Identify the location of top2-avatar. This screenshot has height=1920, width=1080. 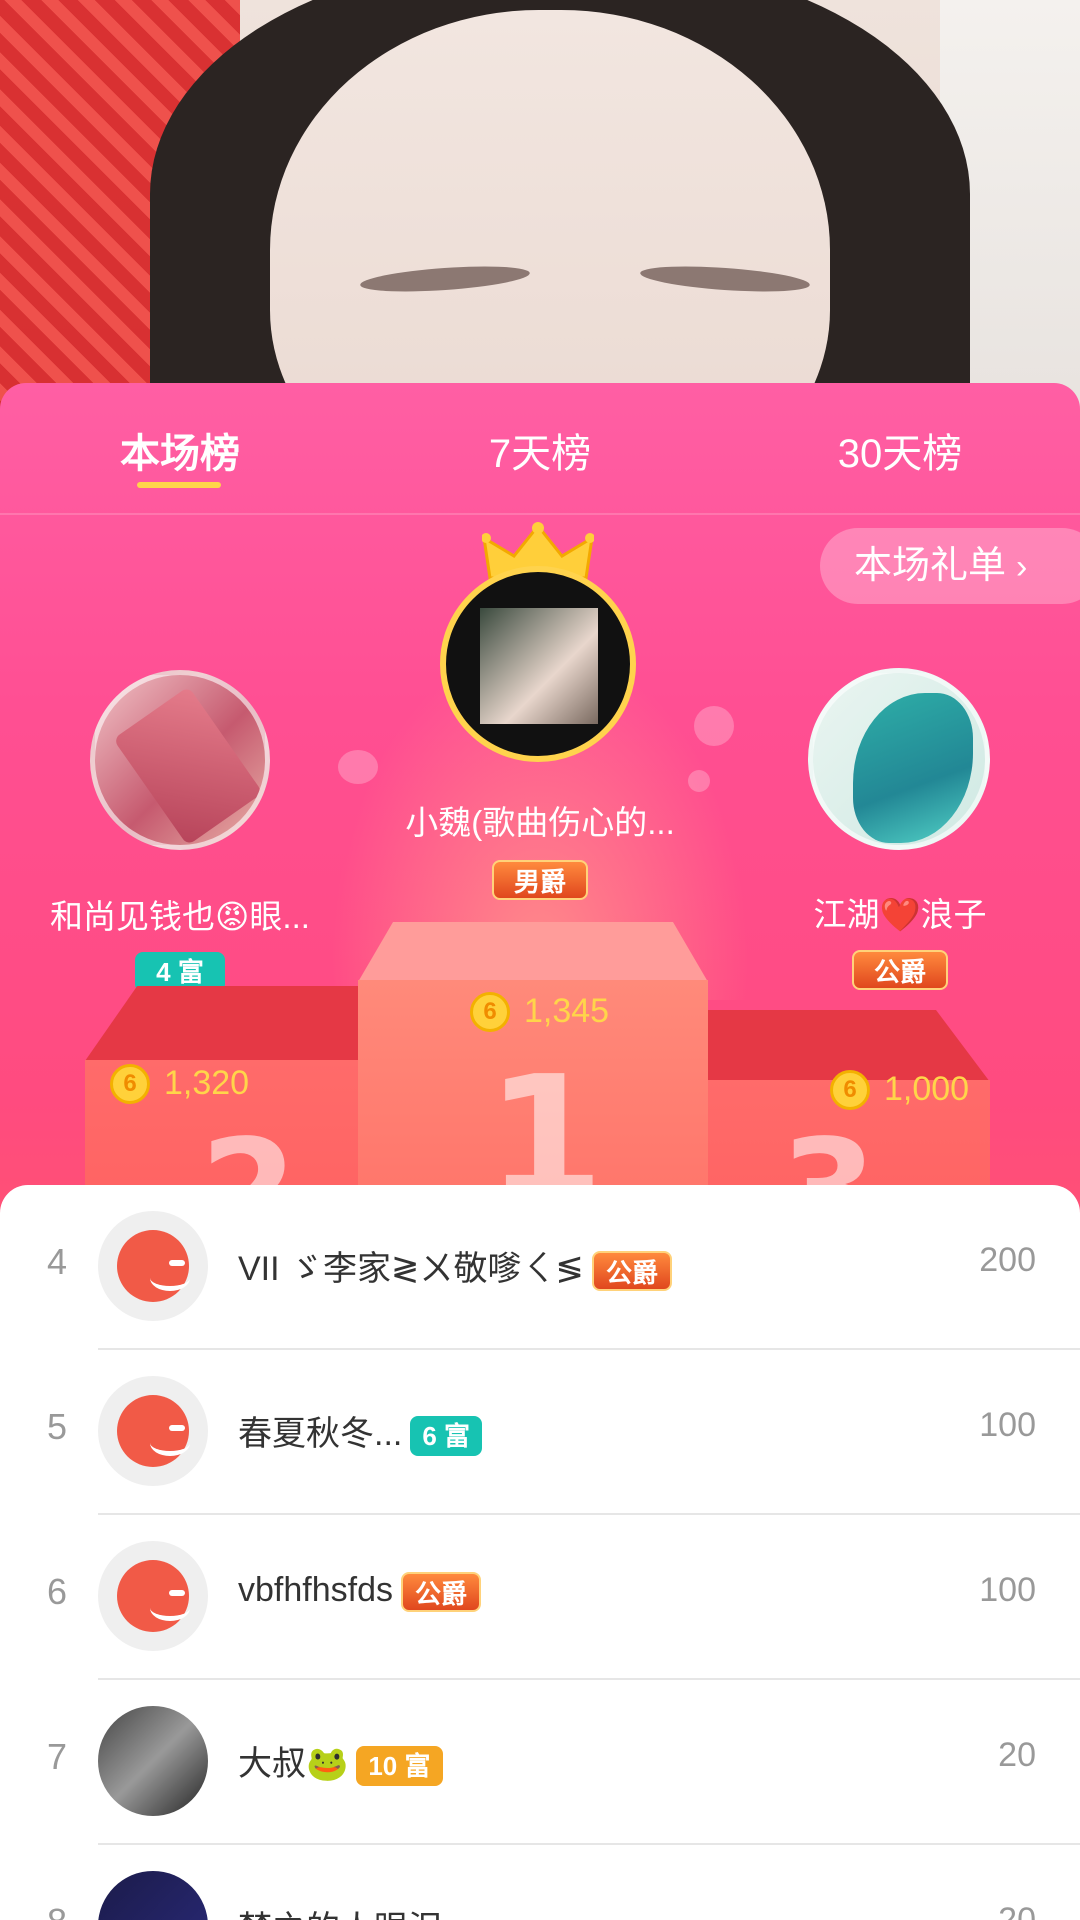
(180, 760).